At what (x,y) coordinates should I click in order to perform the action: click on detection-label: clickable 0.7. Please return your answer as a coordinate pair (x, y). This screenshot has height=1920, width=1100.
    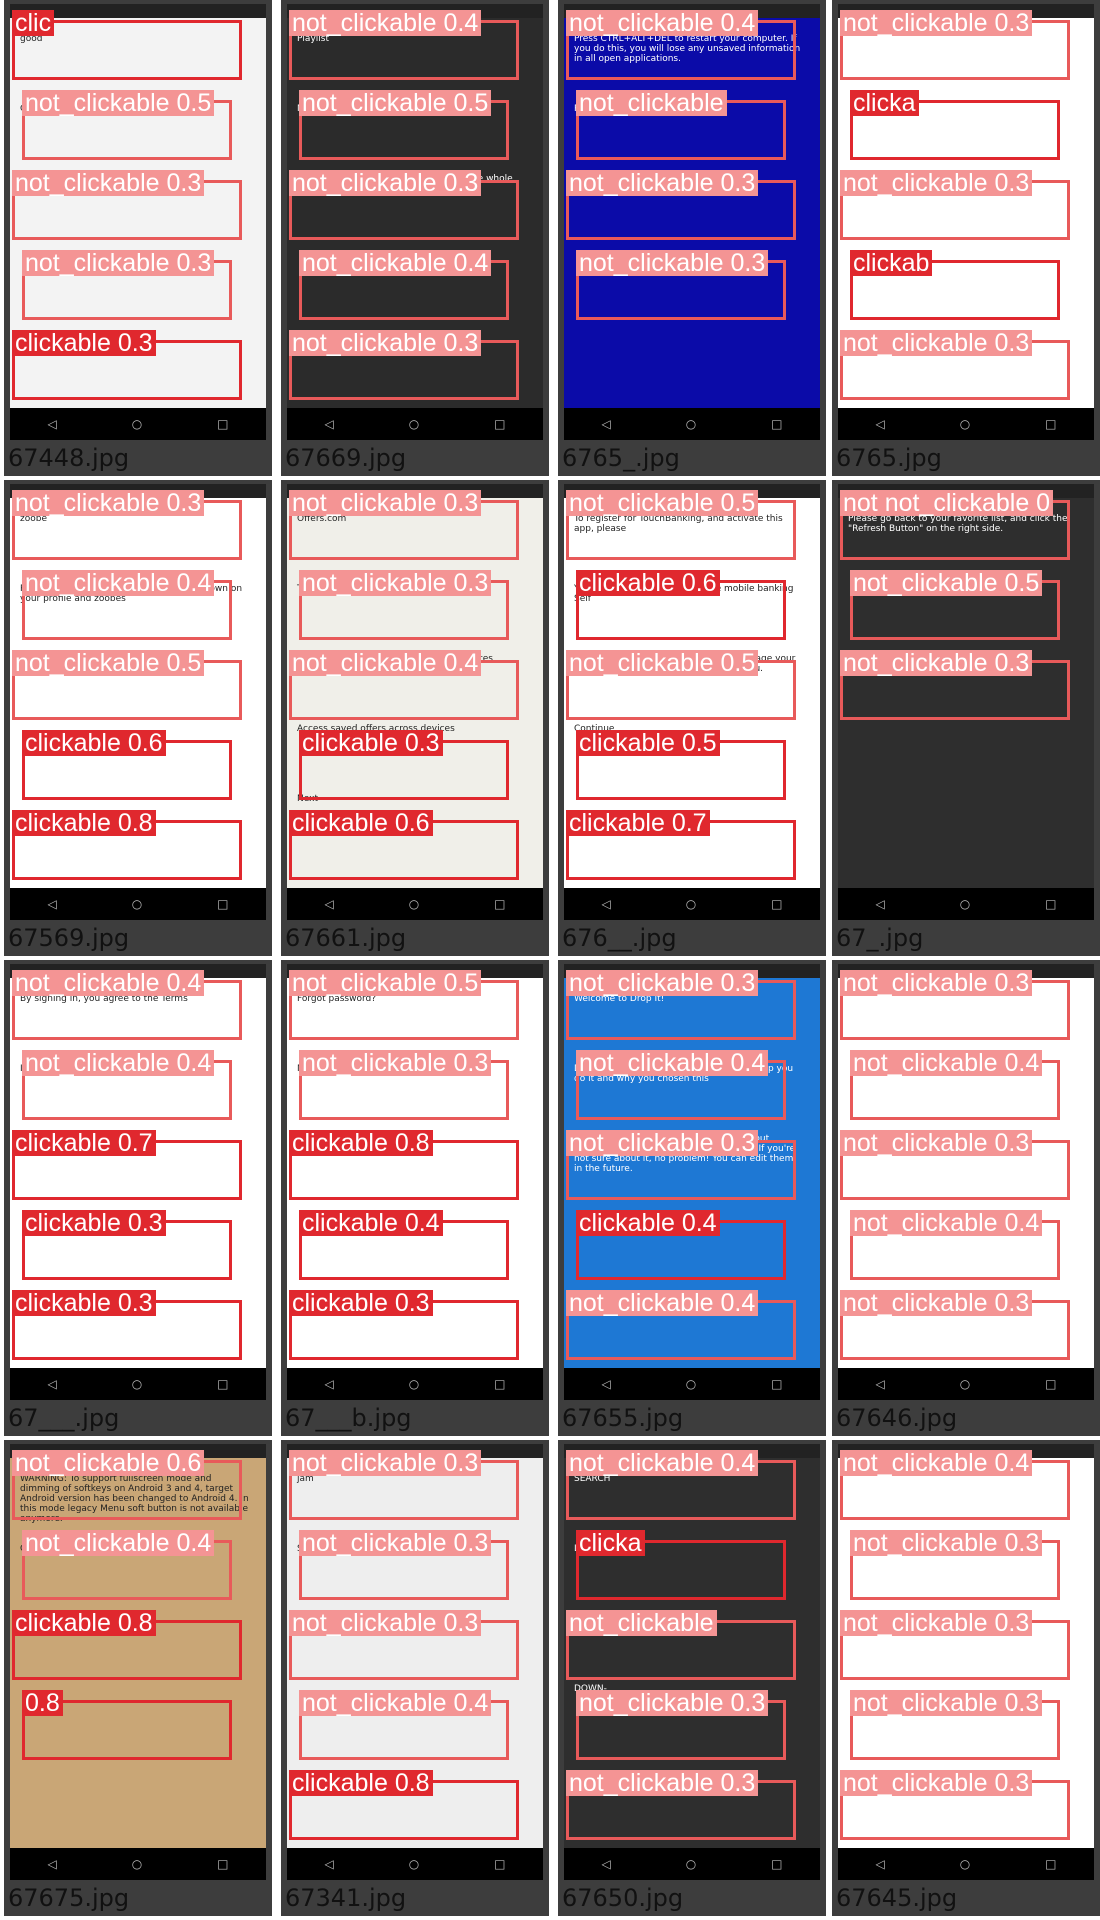
    Looking at the image, I should click on (638, 823).